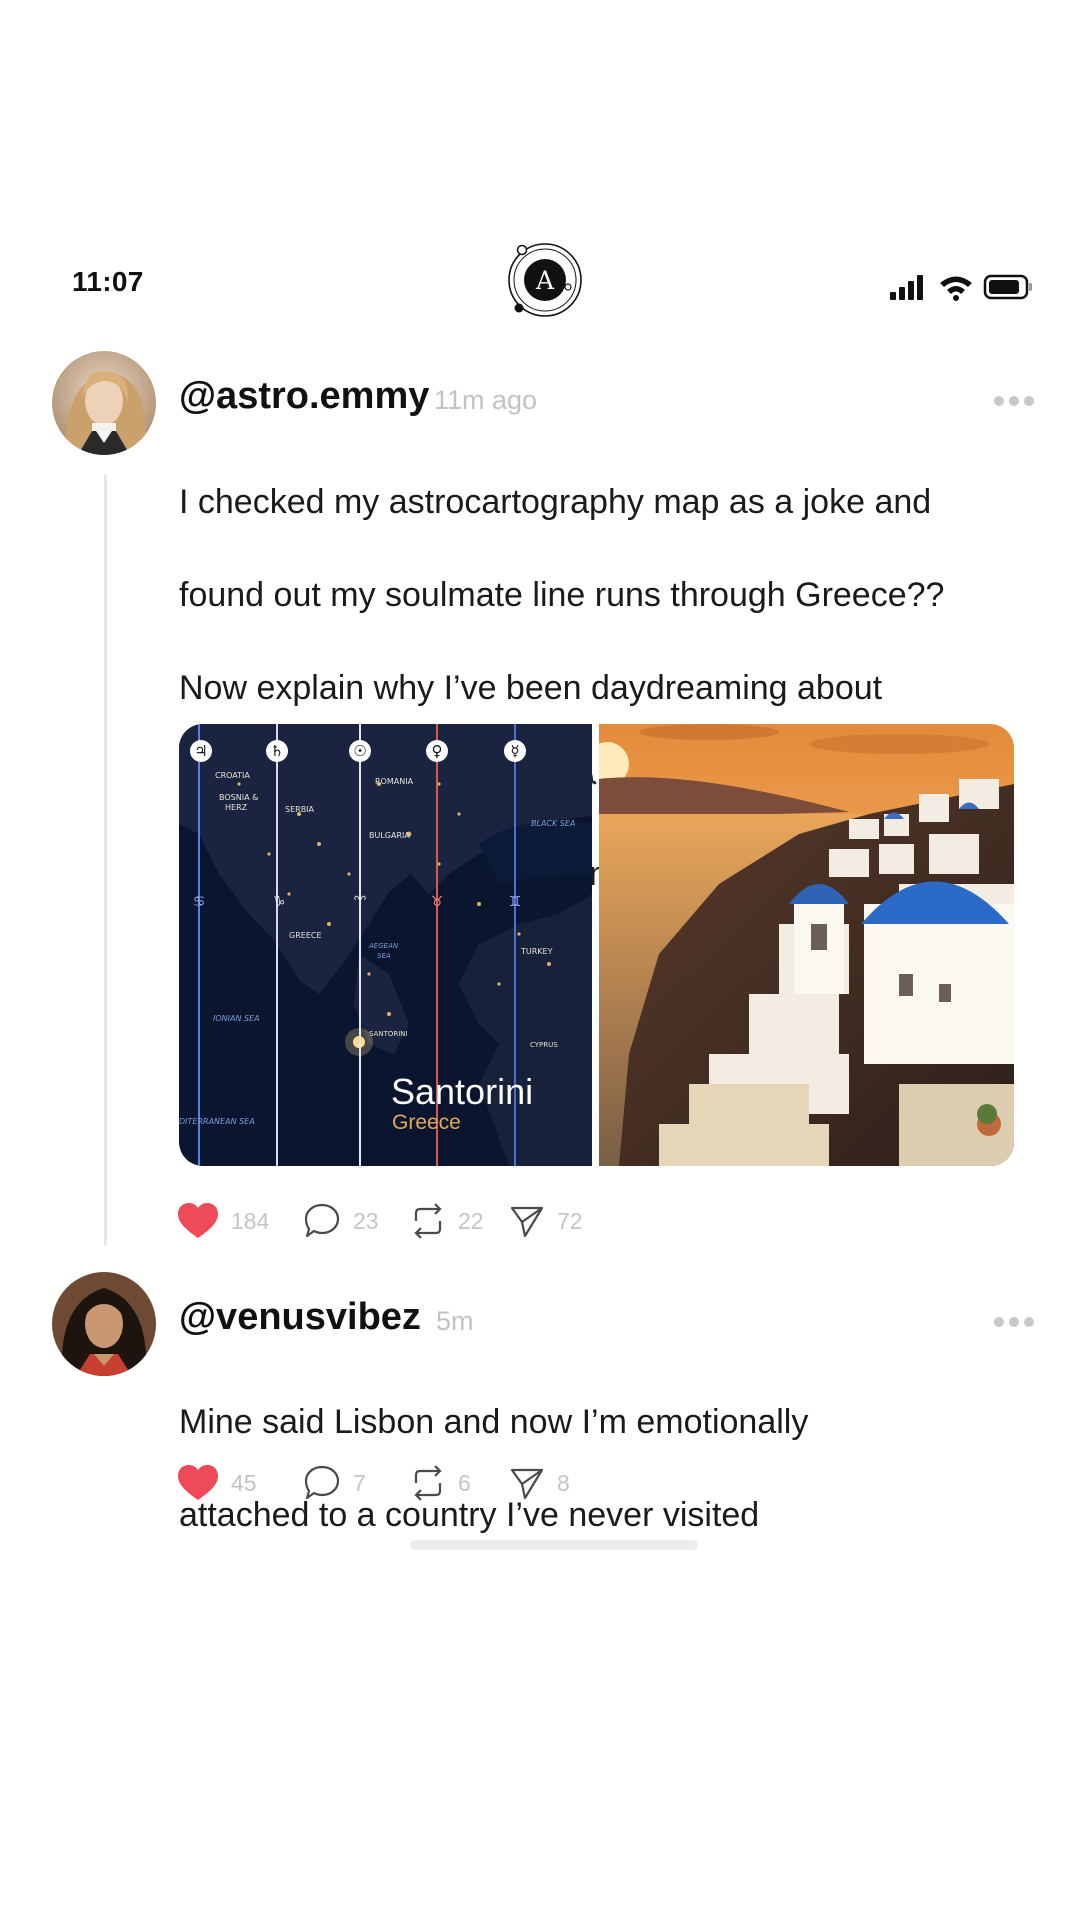 The width and height of the screenshot is (1080, 1920). I want to click on like-count: 45, so click(244, 1482).